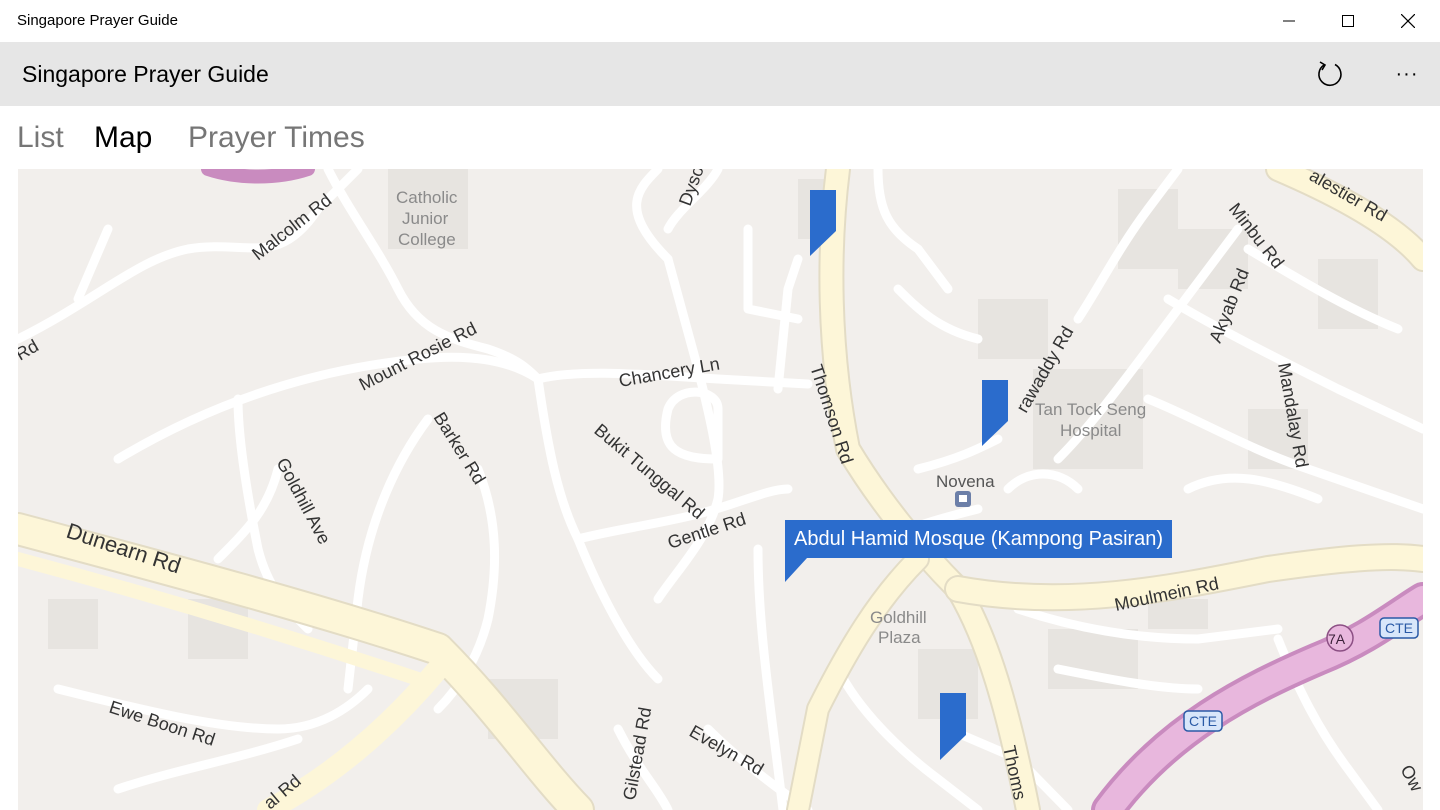 The image size is (1440, 810). I want to click on pivot-tabs: List Map Prayer Times, so click(720, 137).